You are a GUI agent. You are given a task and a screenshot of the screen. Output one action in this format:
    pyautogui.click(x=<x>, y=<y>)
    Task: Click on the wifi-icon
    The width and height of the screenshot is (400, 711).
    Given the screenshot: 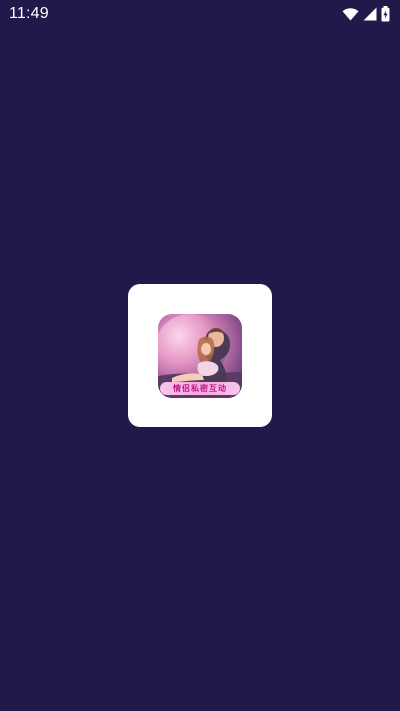 What is the action you would take?
    pyautogui.click(x=350, y=14)
    